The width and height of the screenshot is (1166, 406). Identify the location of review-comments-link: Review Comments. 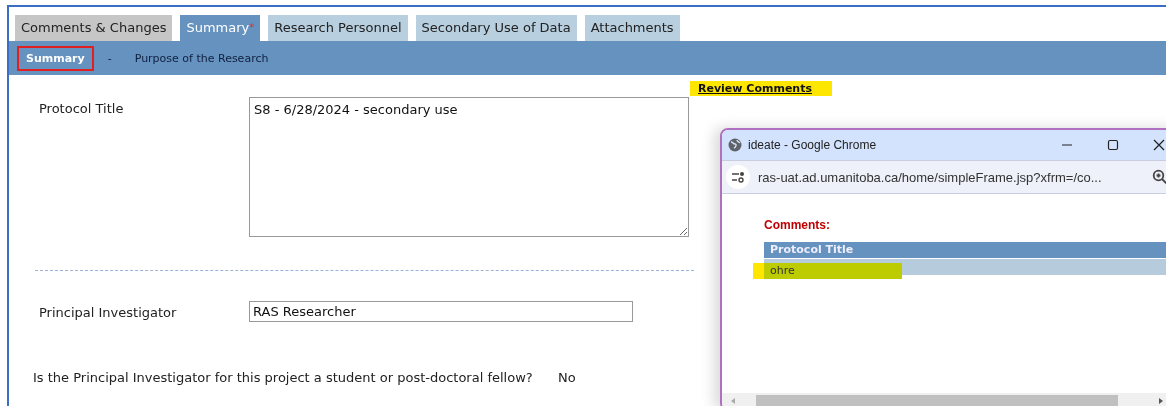
(761, 88).